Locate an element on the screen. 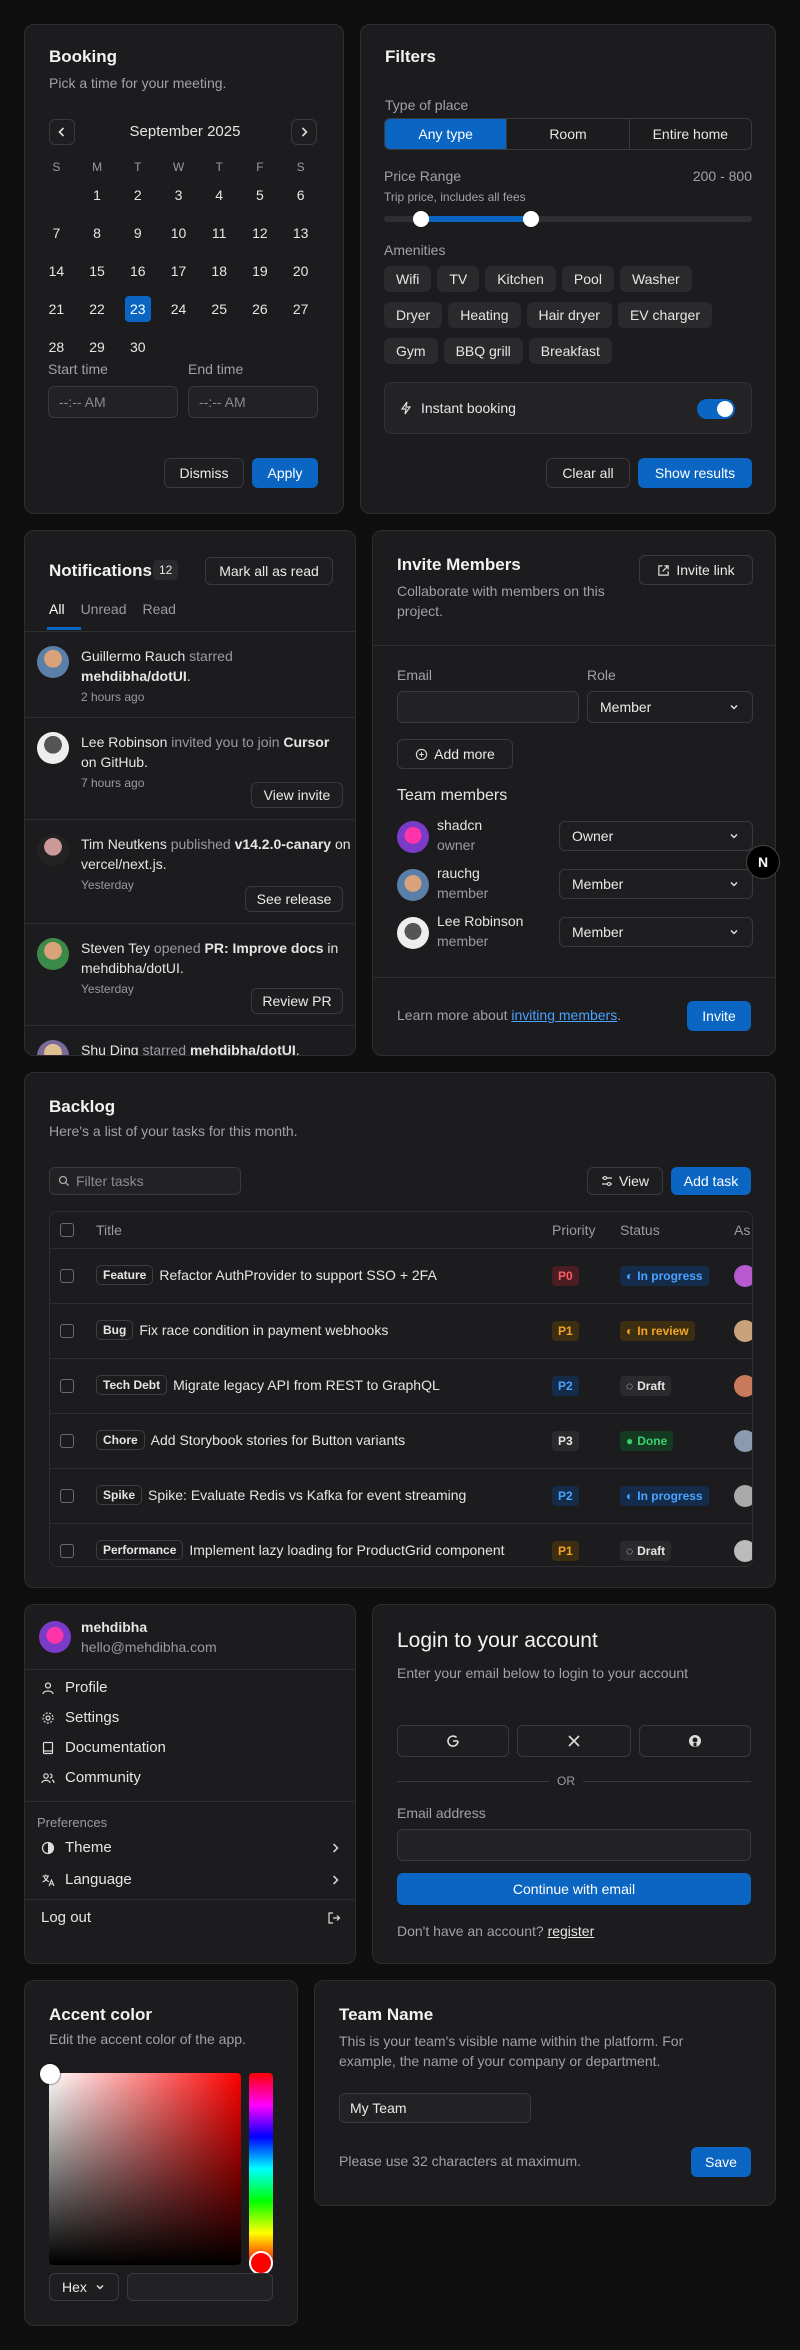  github-login-button is located at coordinates (695, 1741).